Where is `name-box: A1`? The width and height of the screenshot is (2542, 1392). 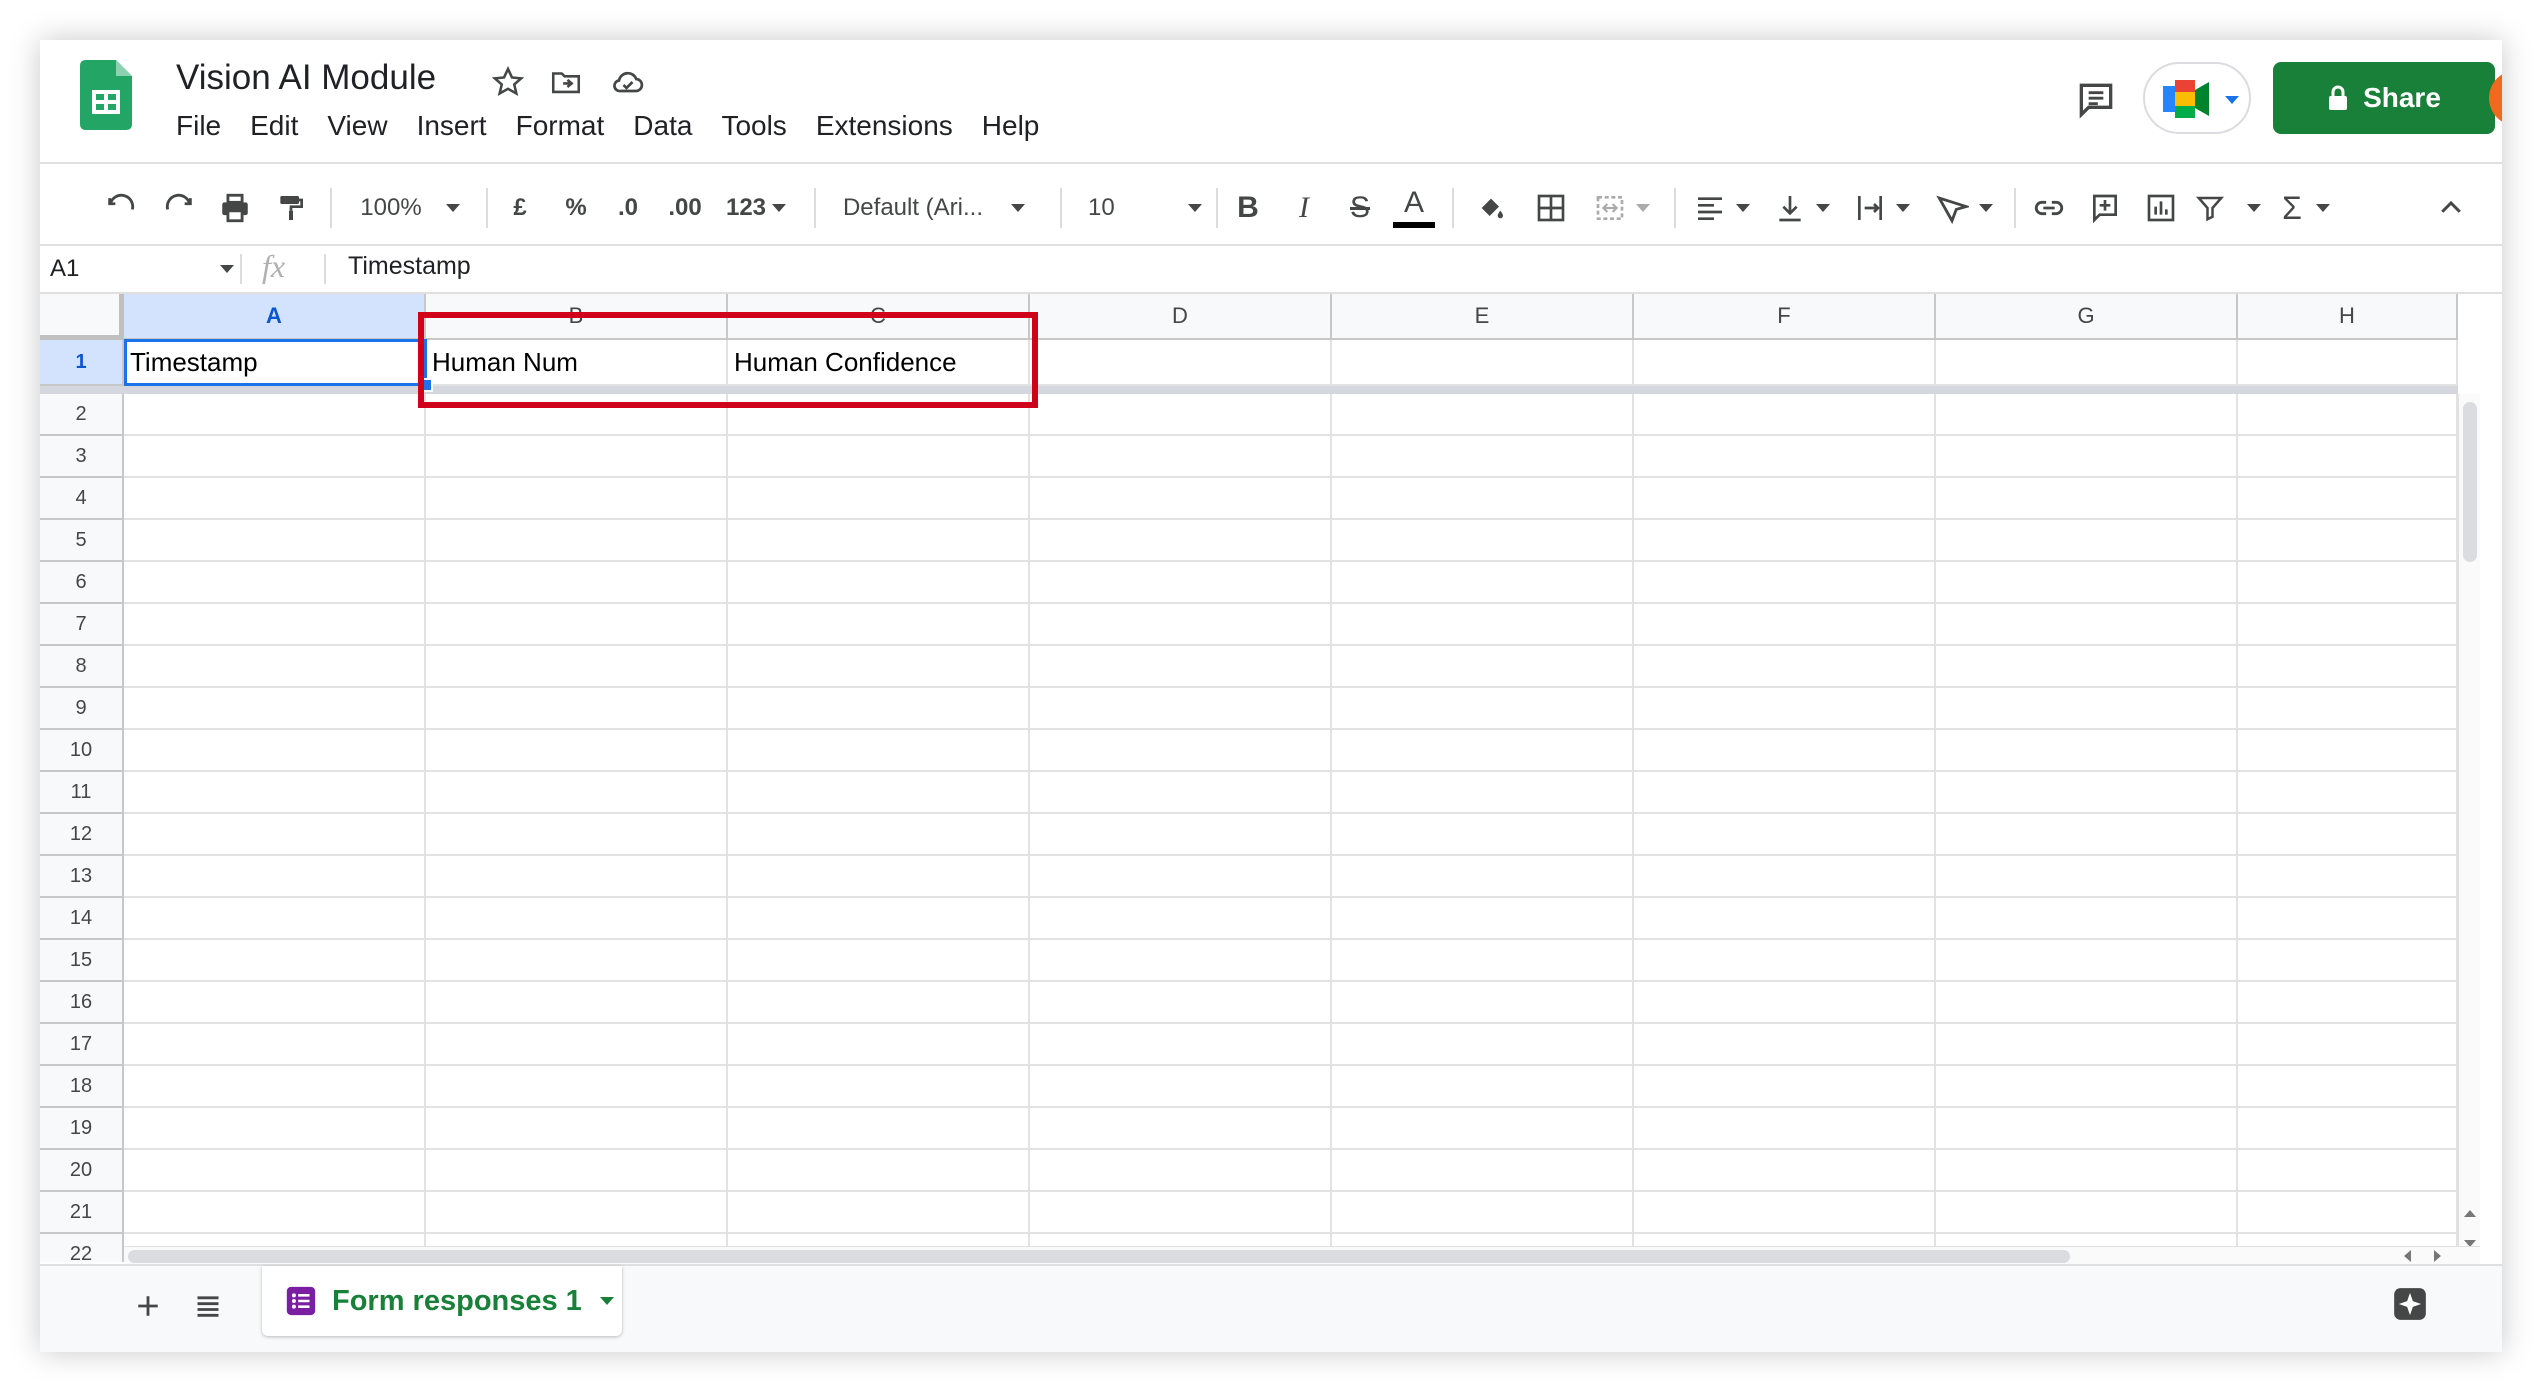
name-box: A1 is located at coordinates (140, 269).